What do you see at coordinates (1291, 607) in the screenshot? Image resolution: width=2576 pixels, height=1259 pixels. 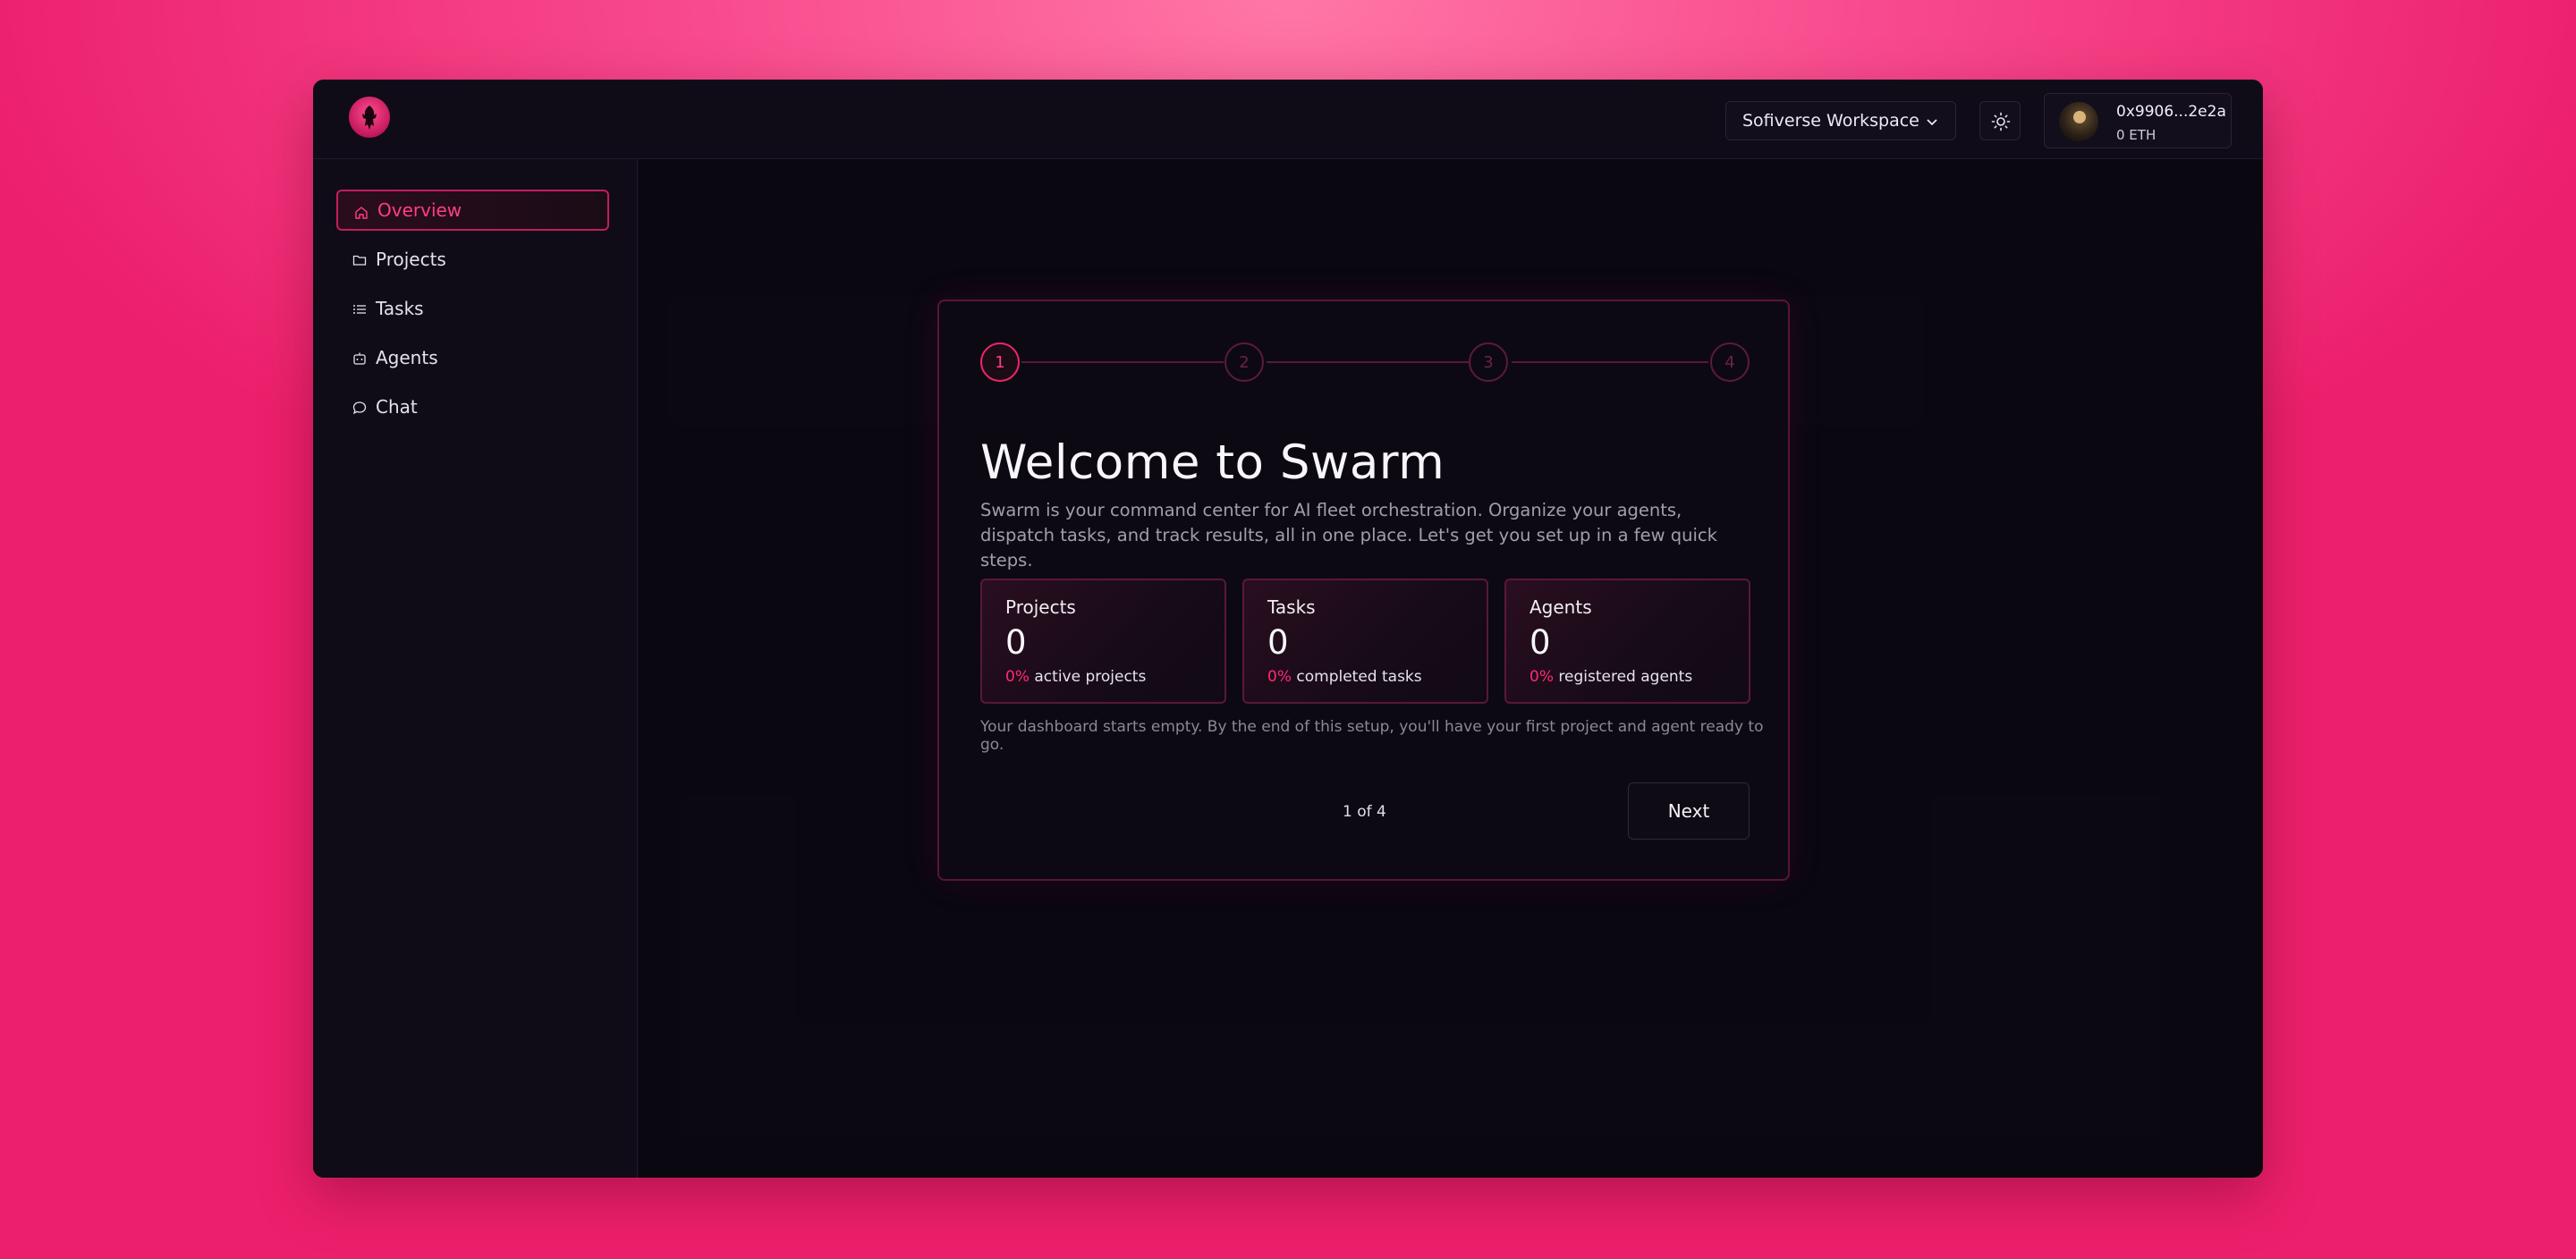 I see `stat-label: Tasks` at bounding box center [1291, 607].